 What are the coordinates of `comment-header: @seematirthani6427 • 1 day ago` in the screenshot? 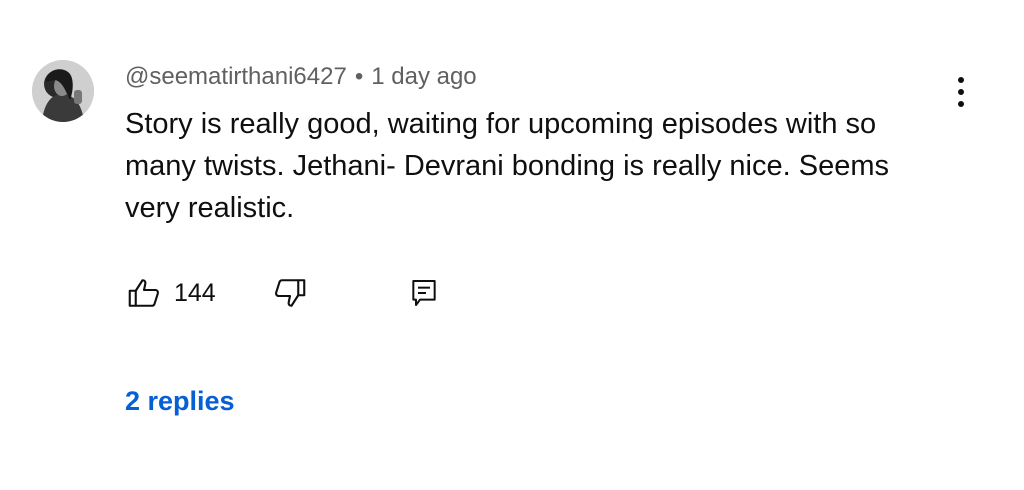 It's located at (301, 77).